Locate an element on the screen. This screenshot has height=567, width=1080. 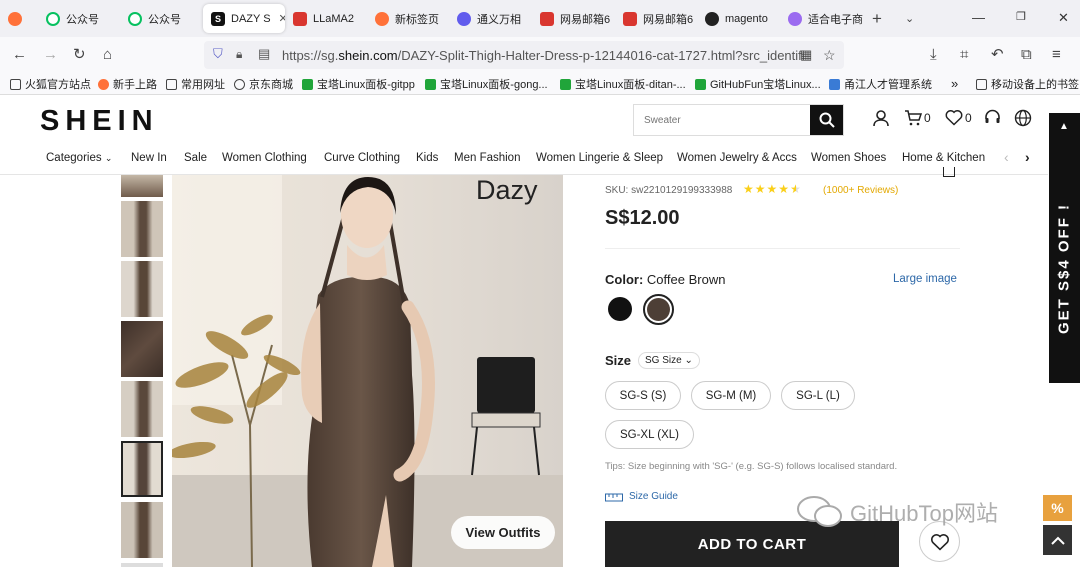
heart-icon is located at coordinates (954, 118).